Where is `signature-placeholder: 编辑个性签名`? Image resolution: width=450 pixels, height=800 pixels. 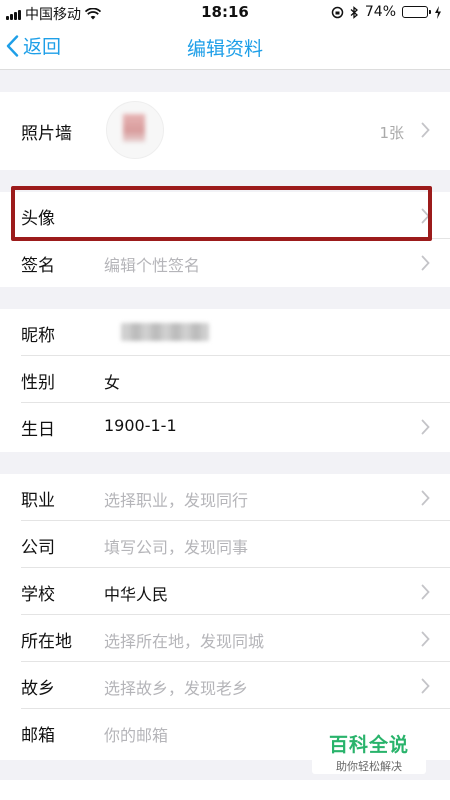 signature-placeholder: 编辑个性签名 is located at coordinates (152, 265).